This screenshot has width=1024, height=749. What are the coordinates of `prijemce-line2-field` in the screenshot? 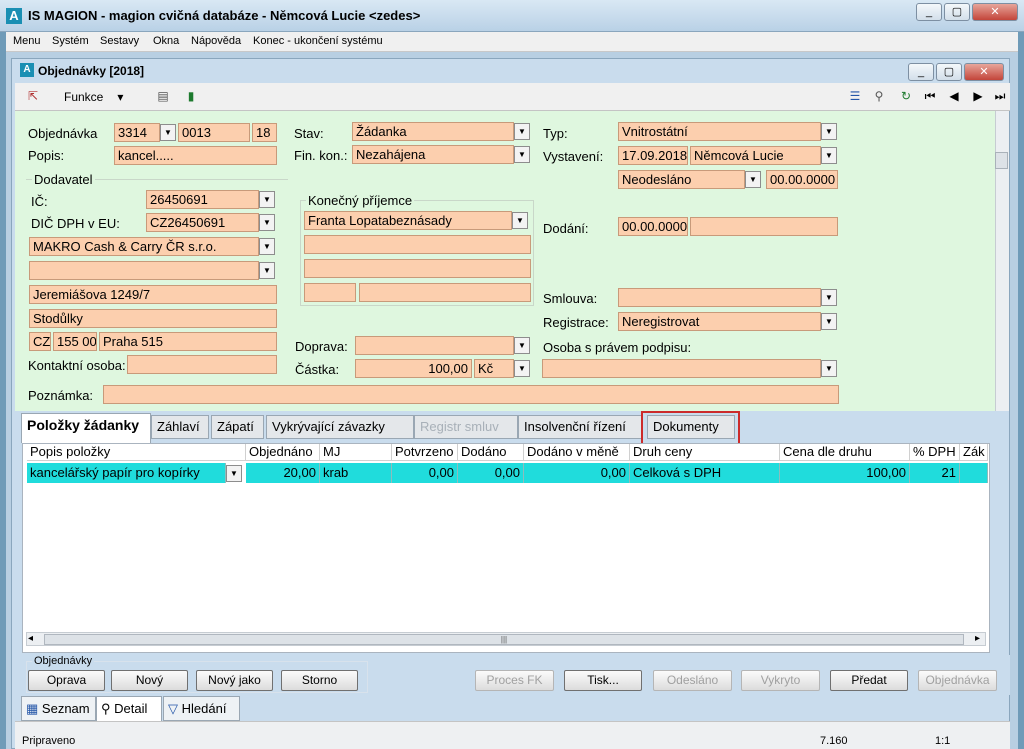 It's located at (417, 244).